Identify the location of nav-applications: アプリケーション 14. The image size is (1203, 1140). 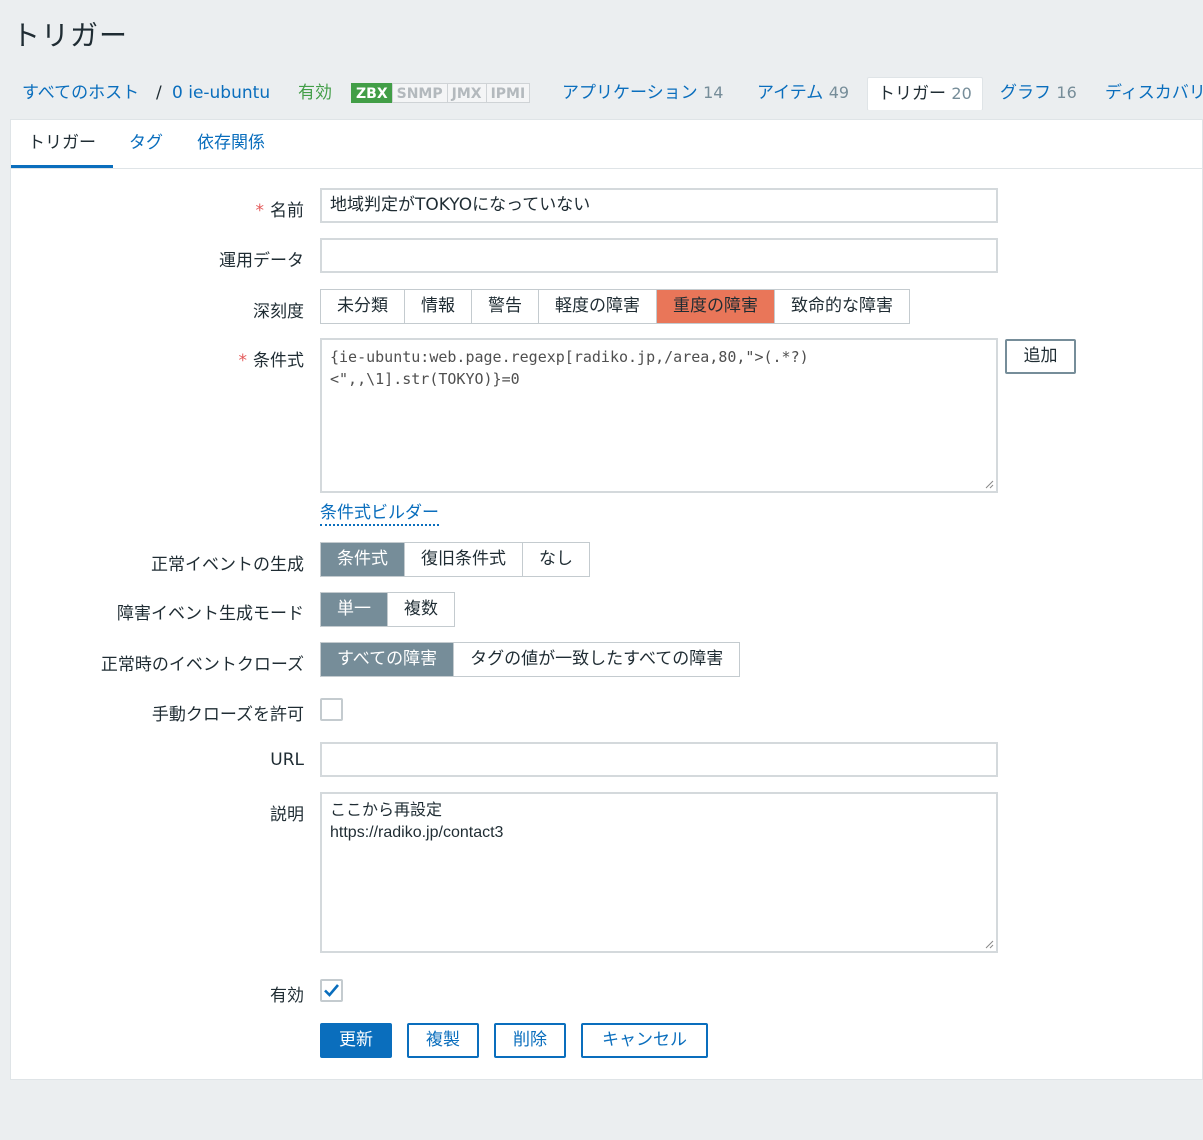
(642, 93).